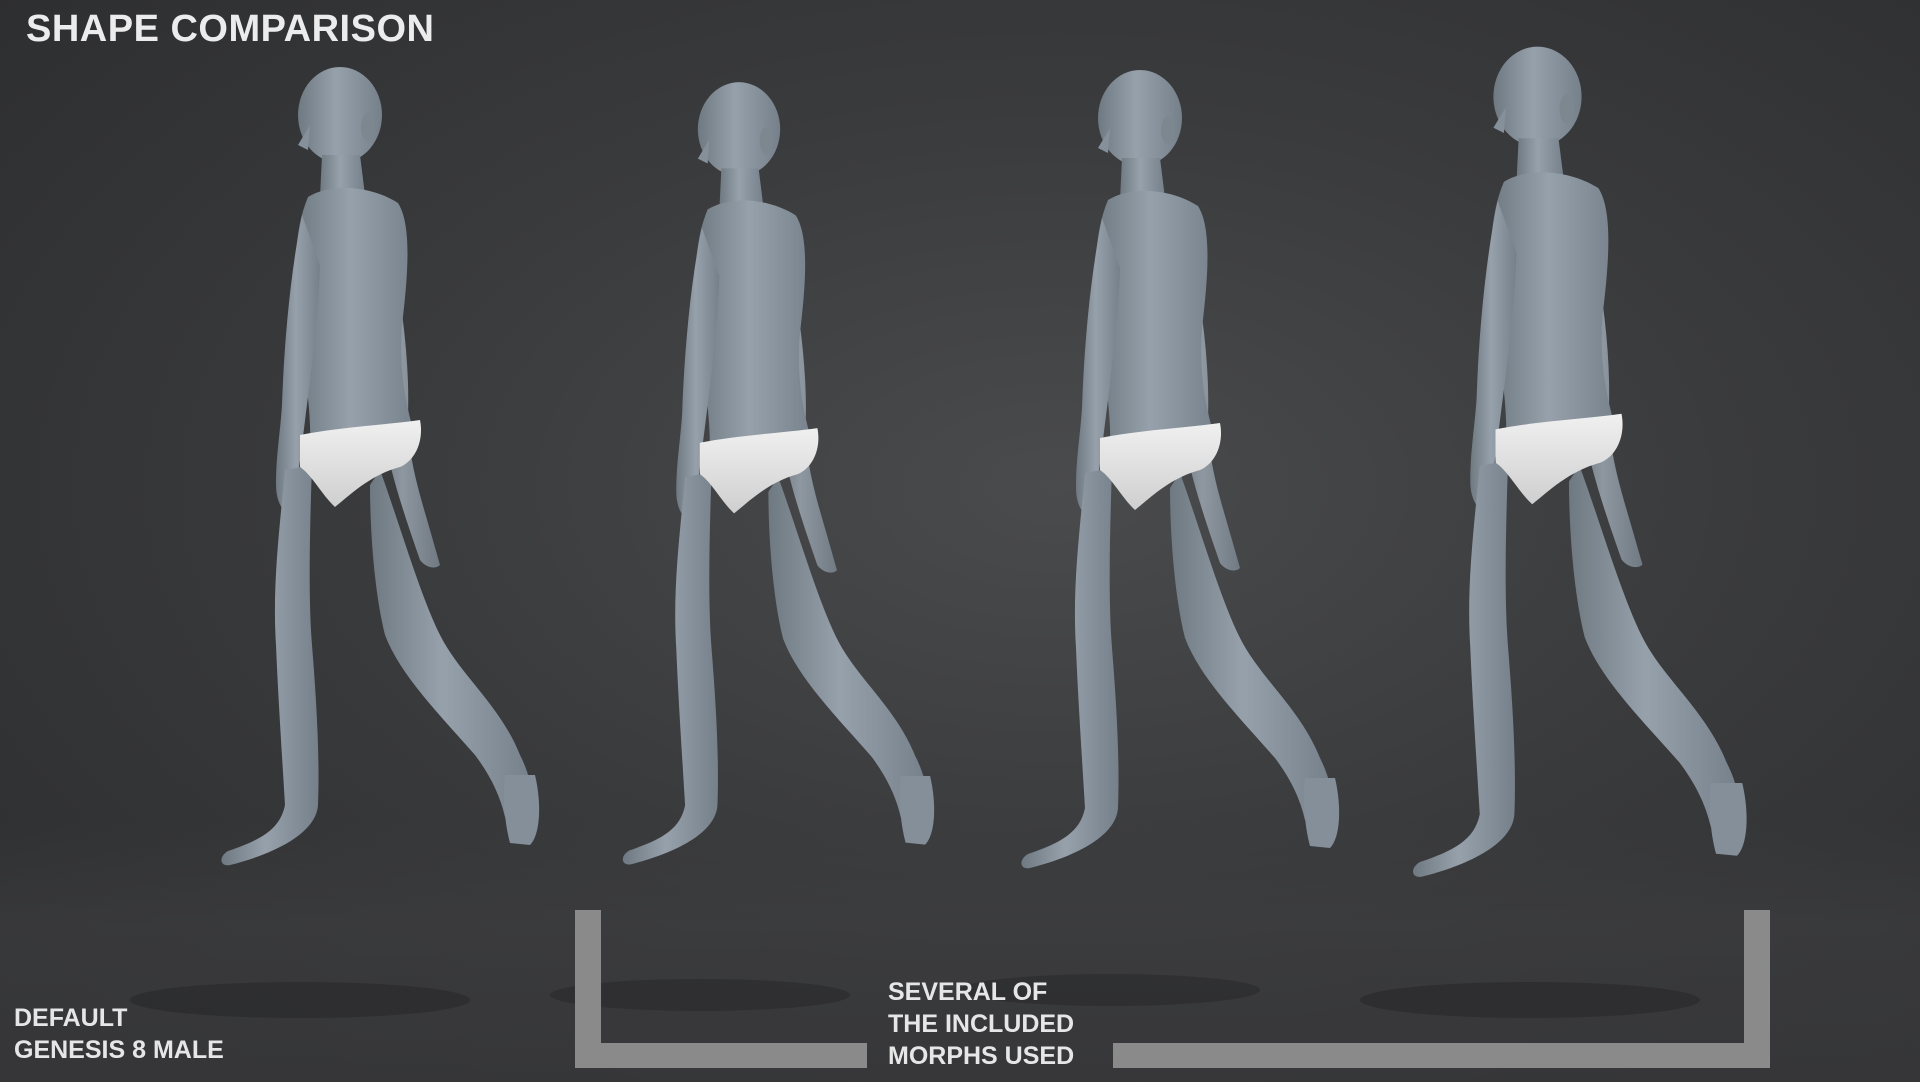 This screenshot has width=1920, height=1082. What do you see at coordinates (968, 992) in the screenshot?
I see `morphs-label-line-1: SEVERAL OF` at bounding box center [968, 992].